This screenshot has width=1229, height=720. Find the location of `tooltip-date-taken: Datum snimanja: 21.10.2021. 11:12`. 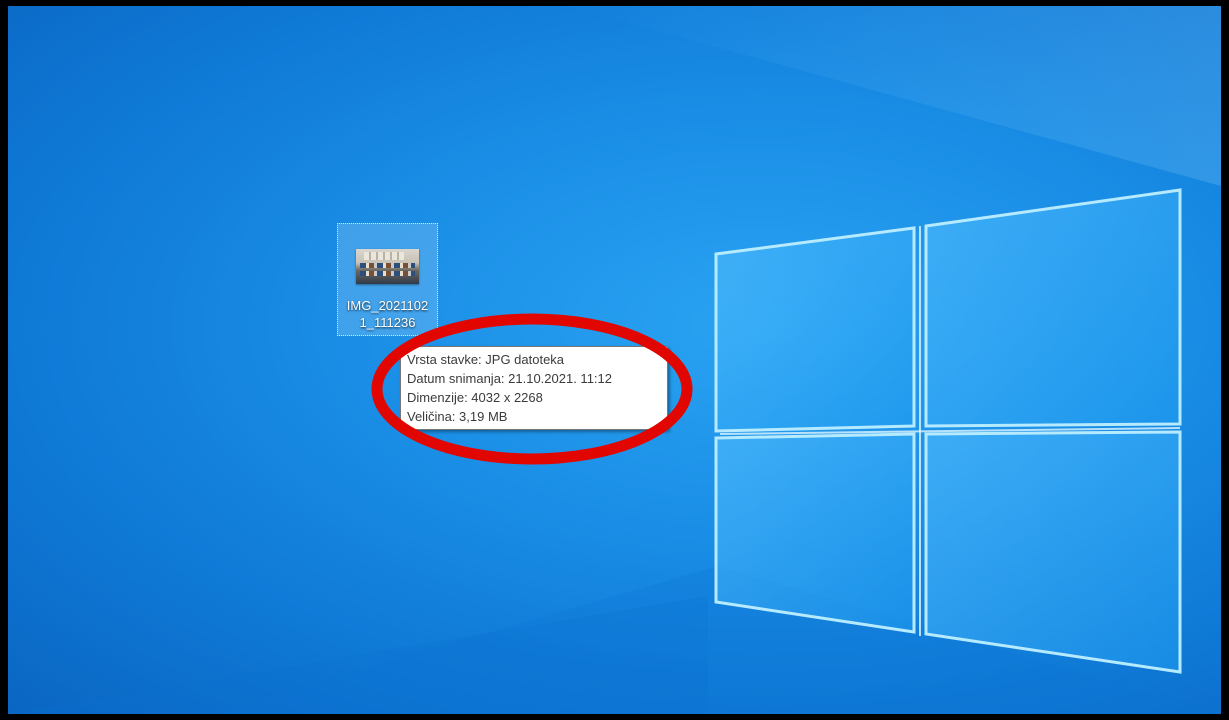

tooltip-date-taken: Datum snimanja: 21.10.2021. 11:12 is located at coordinates (510, 378).